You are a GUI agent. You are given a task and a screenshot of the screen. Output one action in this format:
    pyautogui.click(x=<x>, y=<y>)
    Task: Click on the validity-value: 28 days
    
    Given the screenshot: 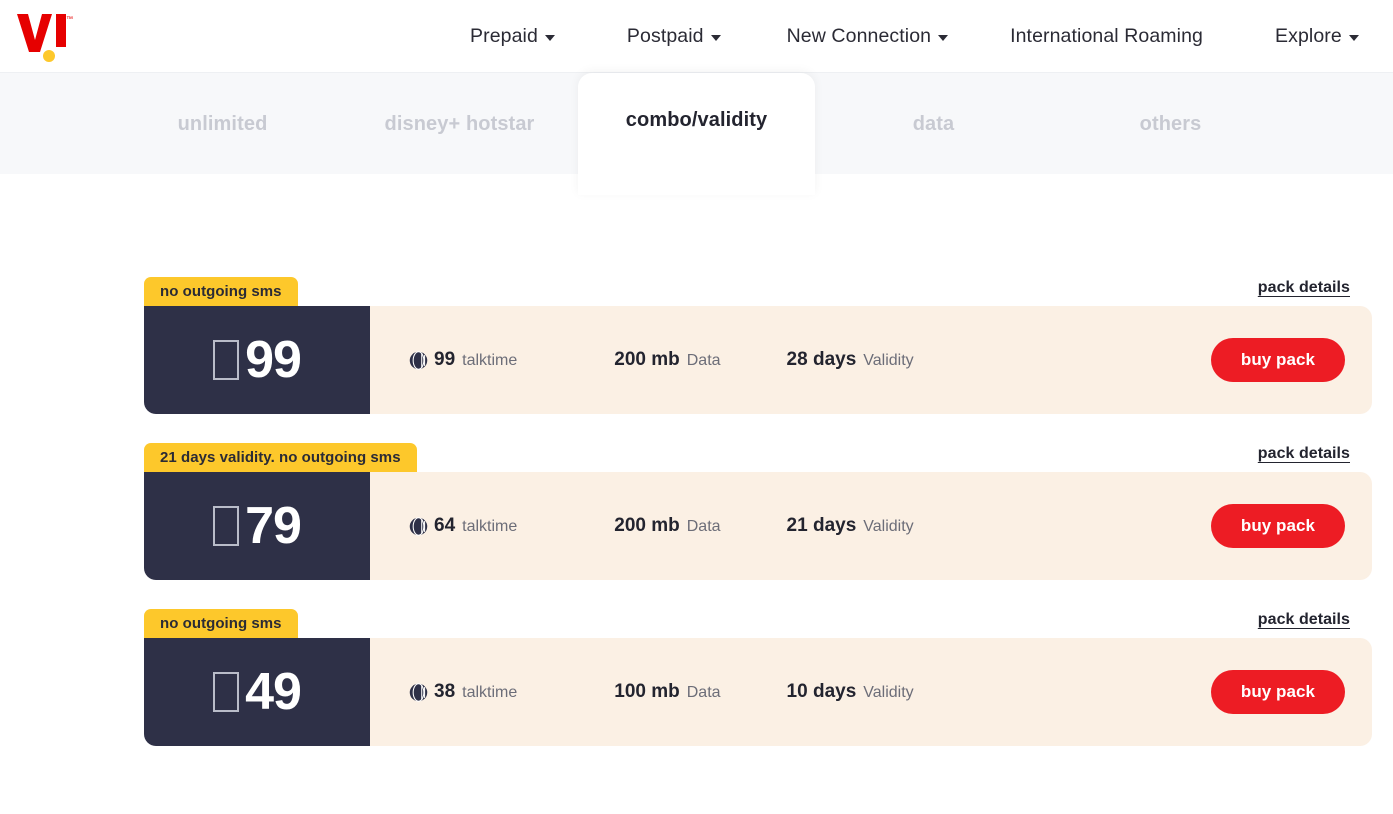 What is the action you would take?
    pyautogui.click(x=821, y=359)
    